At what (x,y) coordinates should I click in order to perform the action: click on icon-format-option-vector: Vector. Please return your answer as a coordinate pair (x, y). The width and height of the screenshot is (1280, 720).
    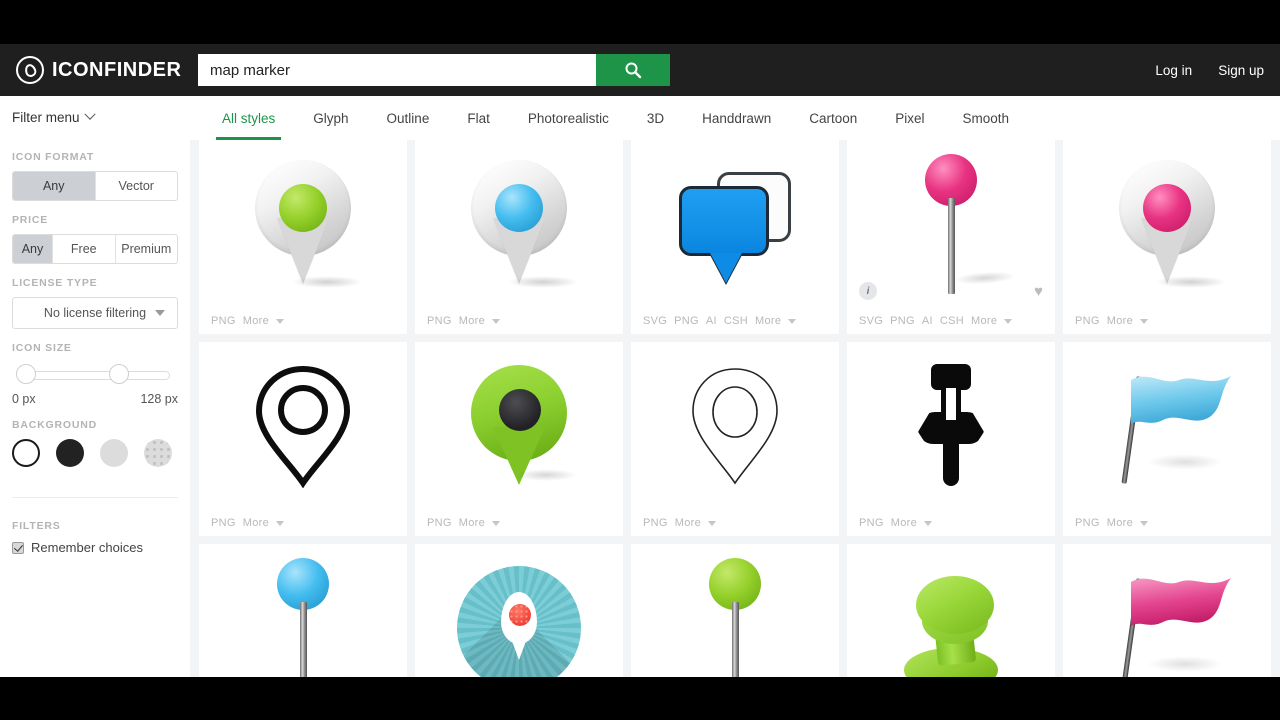
    Looking at the image, I should click on (137, 186).